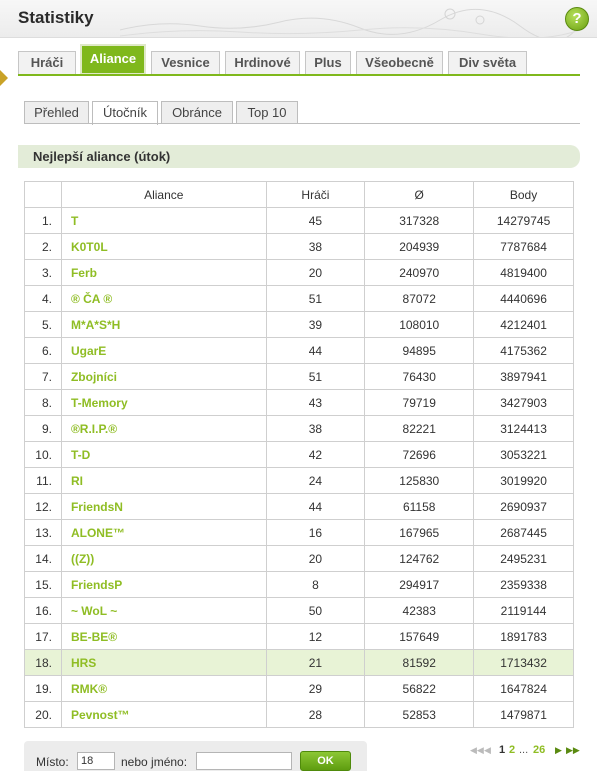 This screenshot has width=597, height=771. Describe the element at coordinates (4, 78) in the screenshot. I see `side-arrow-icon` at that location.